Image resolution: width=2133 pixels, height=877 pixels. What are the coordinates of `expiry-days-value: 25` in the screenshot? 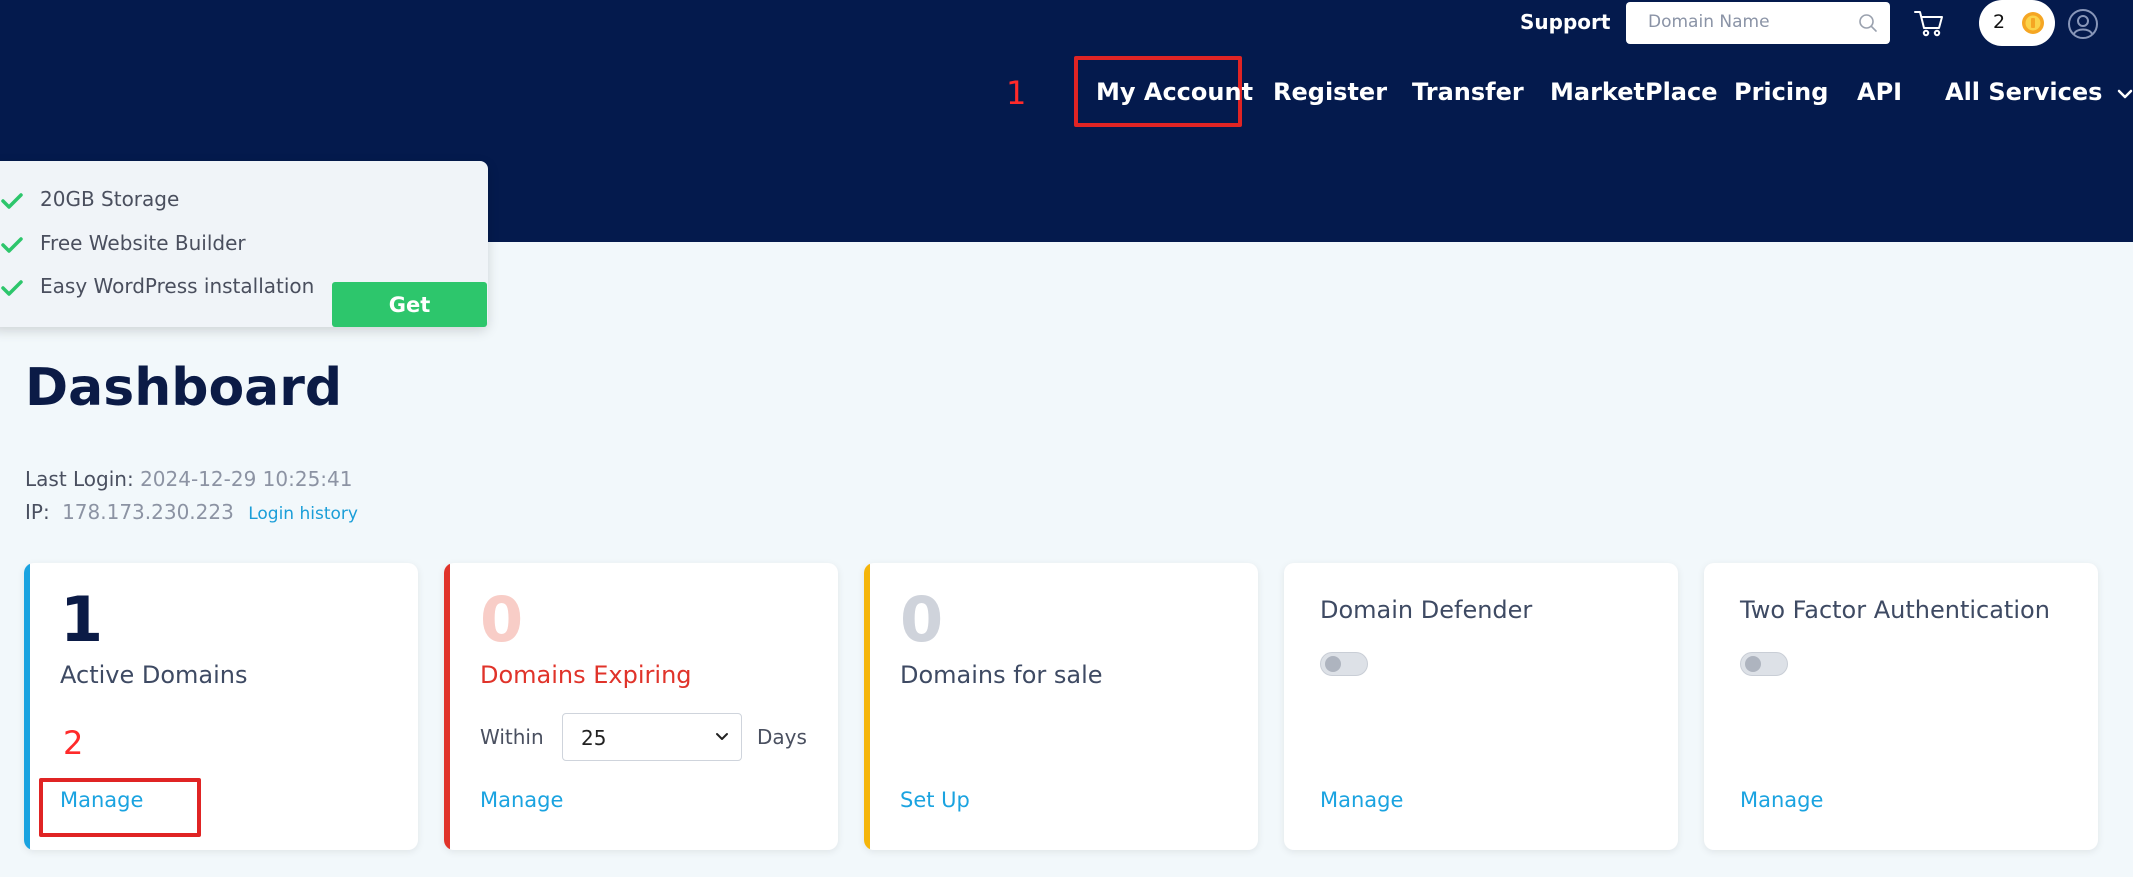 It's located at (594, 738).